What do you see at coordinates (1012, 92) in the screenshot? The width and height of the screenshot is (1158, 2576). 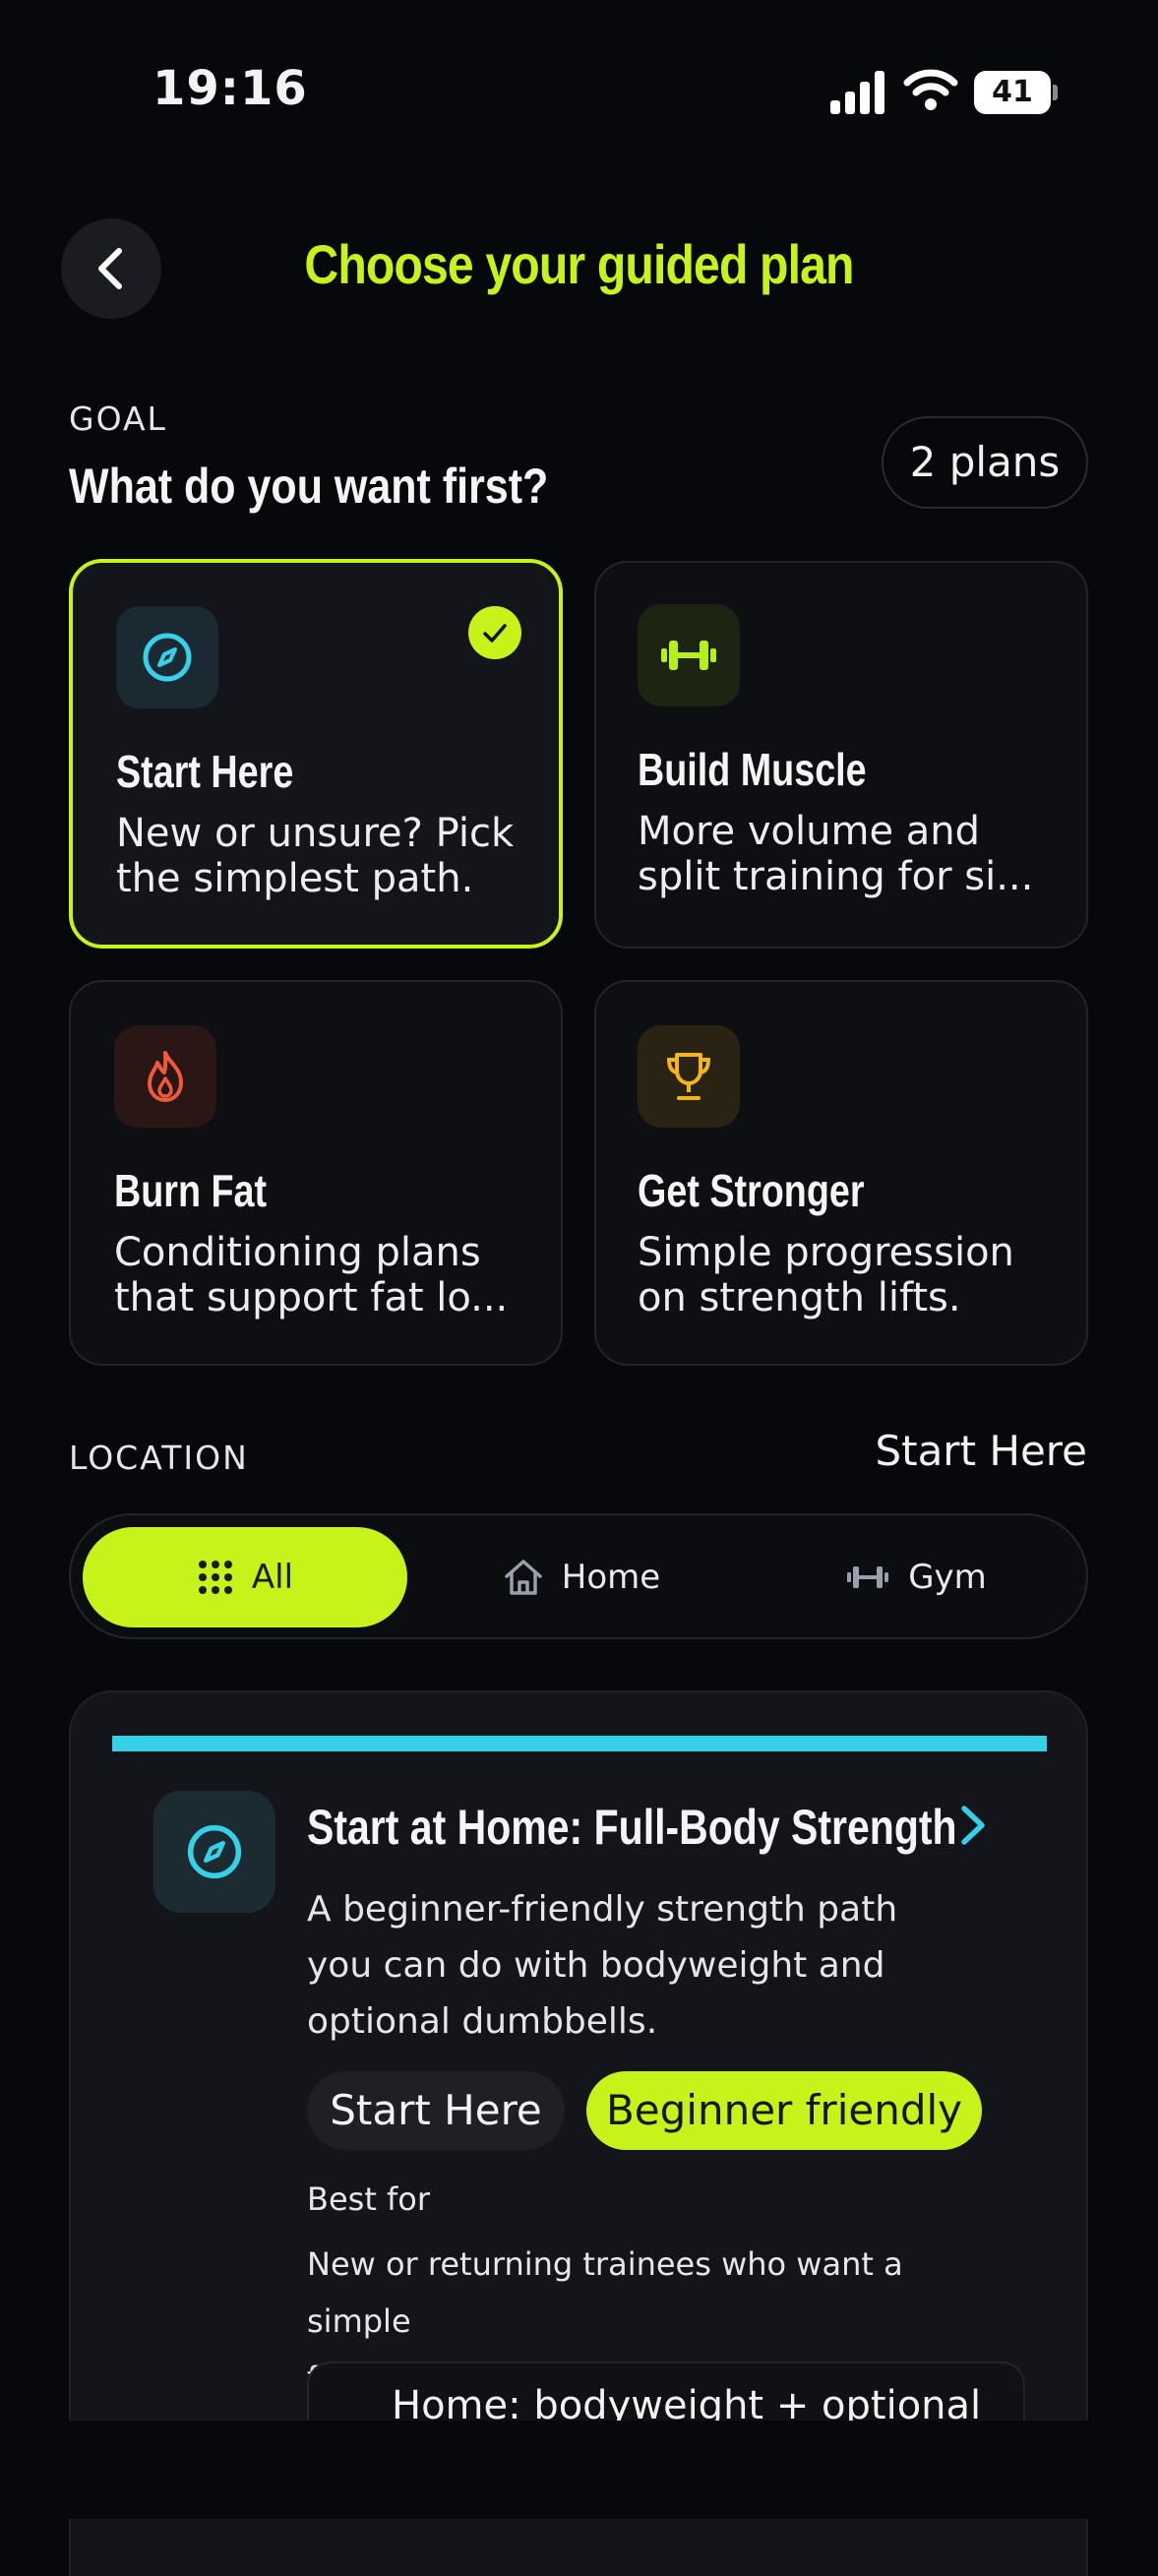 I see `battery-level: 41` at bounding box center [1012, 92].